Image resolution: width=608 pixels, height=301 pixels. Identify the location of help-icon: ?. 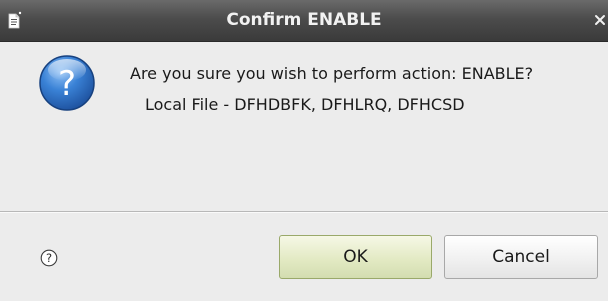
(49, 258).